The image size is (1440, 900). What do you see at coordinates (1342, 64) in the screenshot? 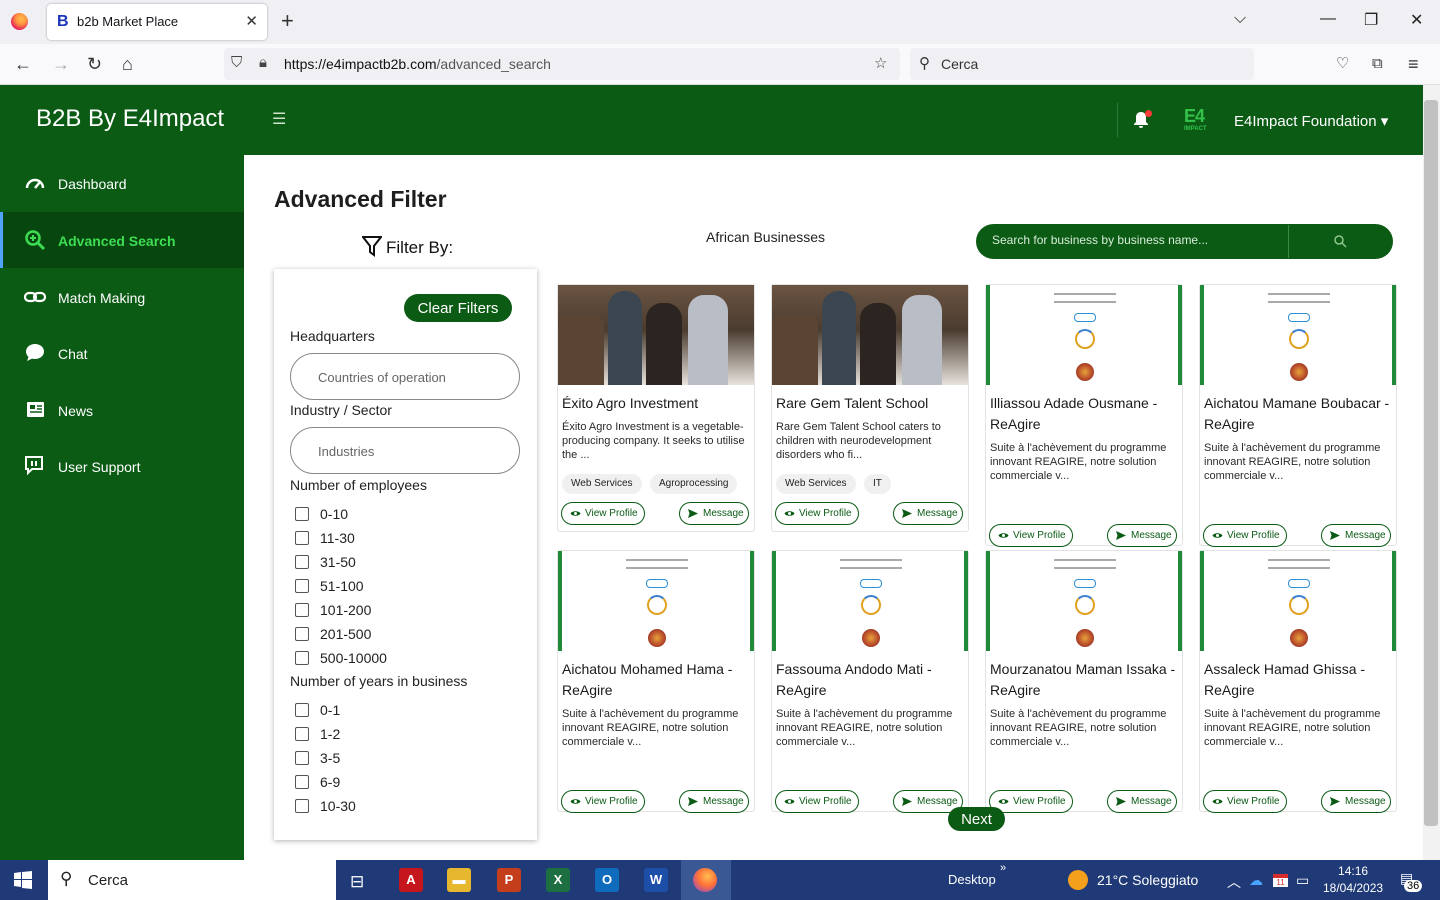
I see `pocket-icon: ♡` at bounding box center [1342, 64].